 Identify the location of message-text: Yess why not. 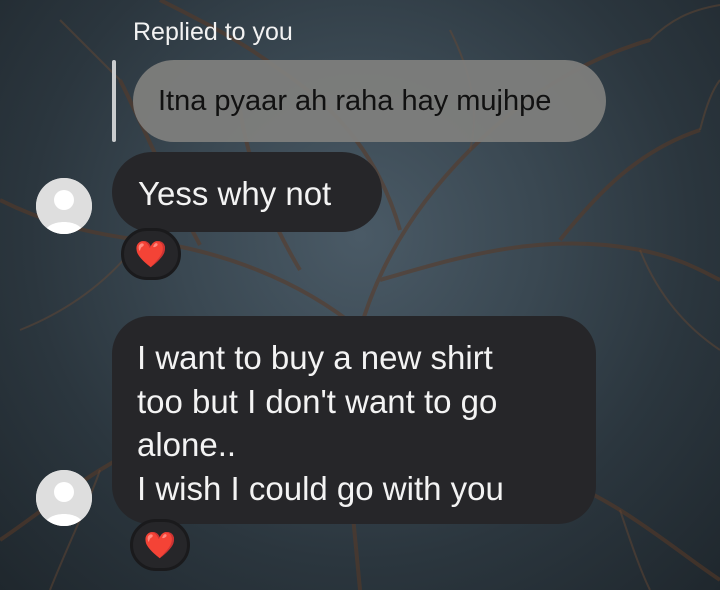
(235, 193).